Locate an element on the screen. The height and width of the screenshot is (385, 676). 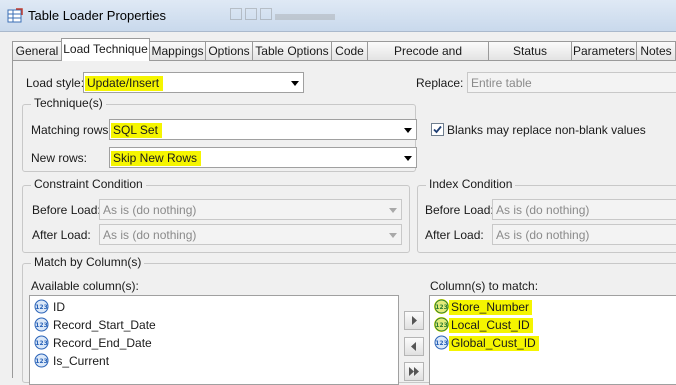
load-style-value: Update/Insert is located at coordinates (124, 83).